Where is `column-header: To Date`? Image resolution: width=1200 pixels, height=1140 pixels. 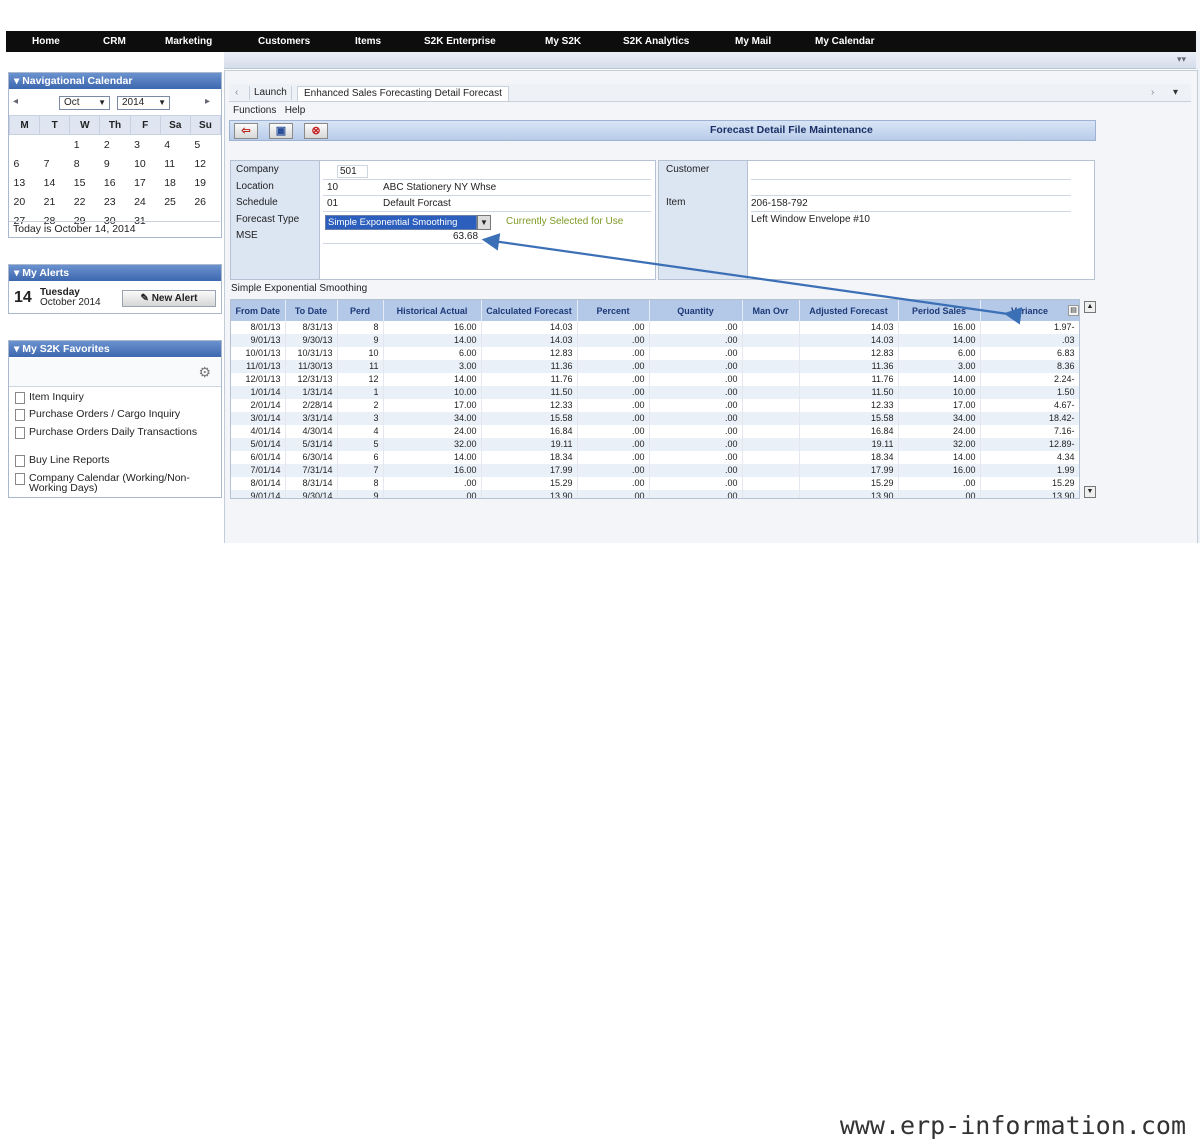
column-header: To Date is located at coordinates (311, 310).